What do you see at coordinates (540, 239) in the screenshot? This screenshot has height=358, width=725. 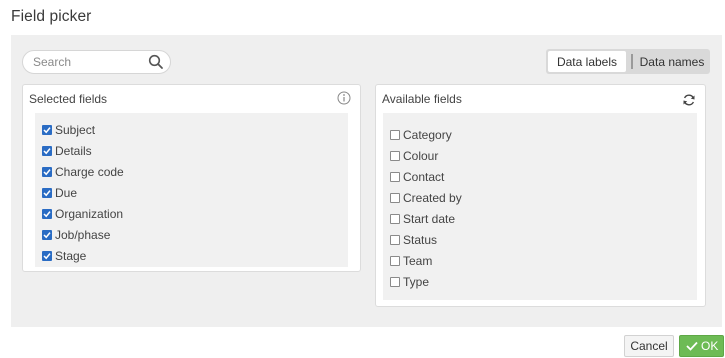 I see `field-item: Status` at bounding box center [540, 239].